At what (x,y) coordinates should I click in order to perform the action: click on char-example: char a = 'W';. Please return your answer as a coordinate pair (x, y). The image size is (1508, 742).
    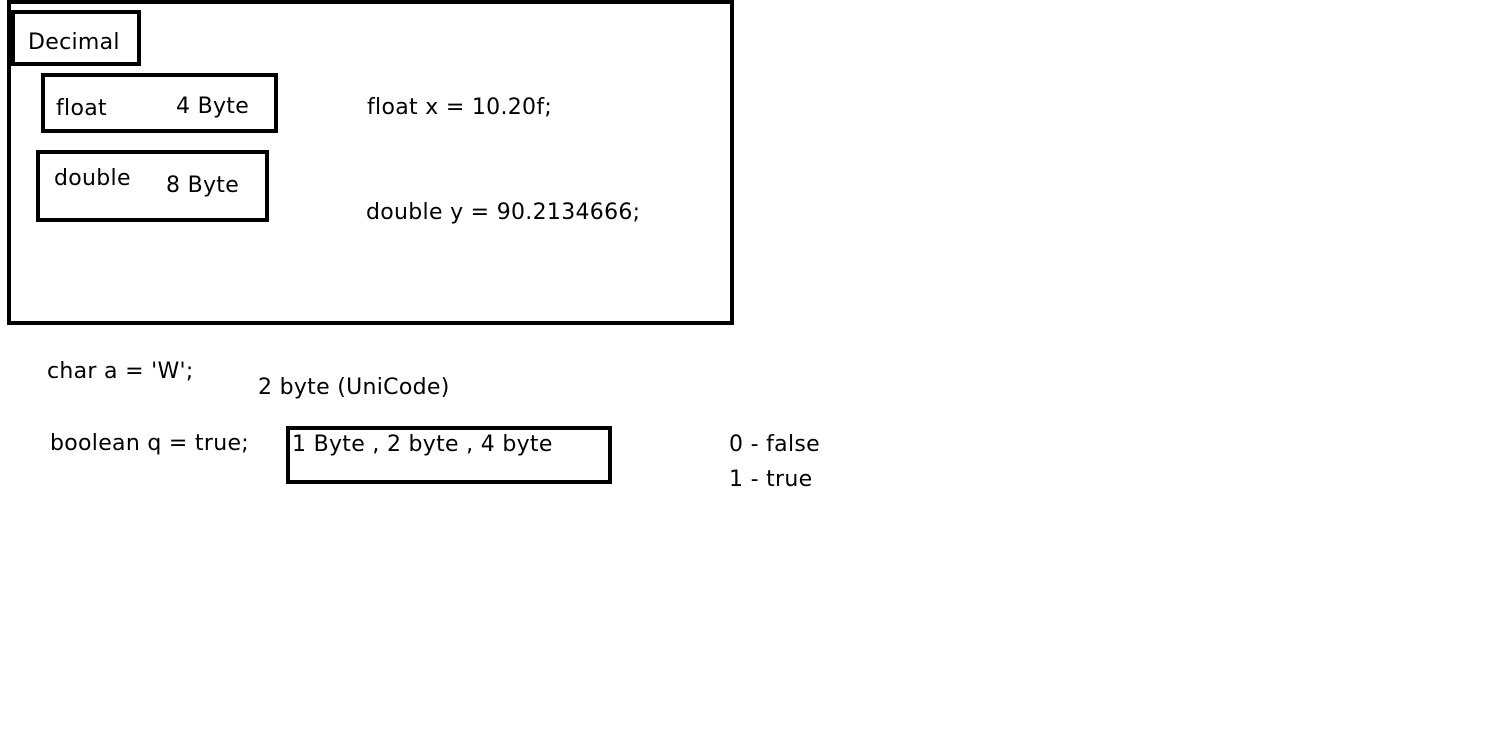
    Looking at the image, I should click on (120, 371).